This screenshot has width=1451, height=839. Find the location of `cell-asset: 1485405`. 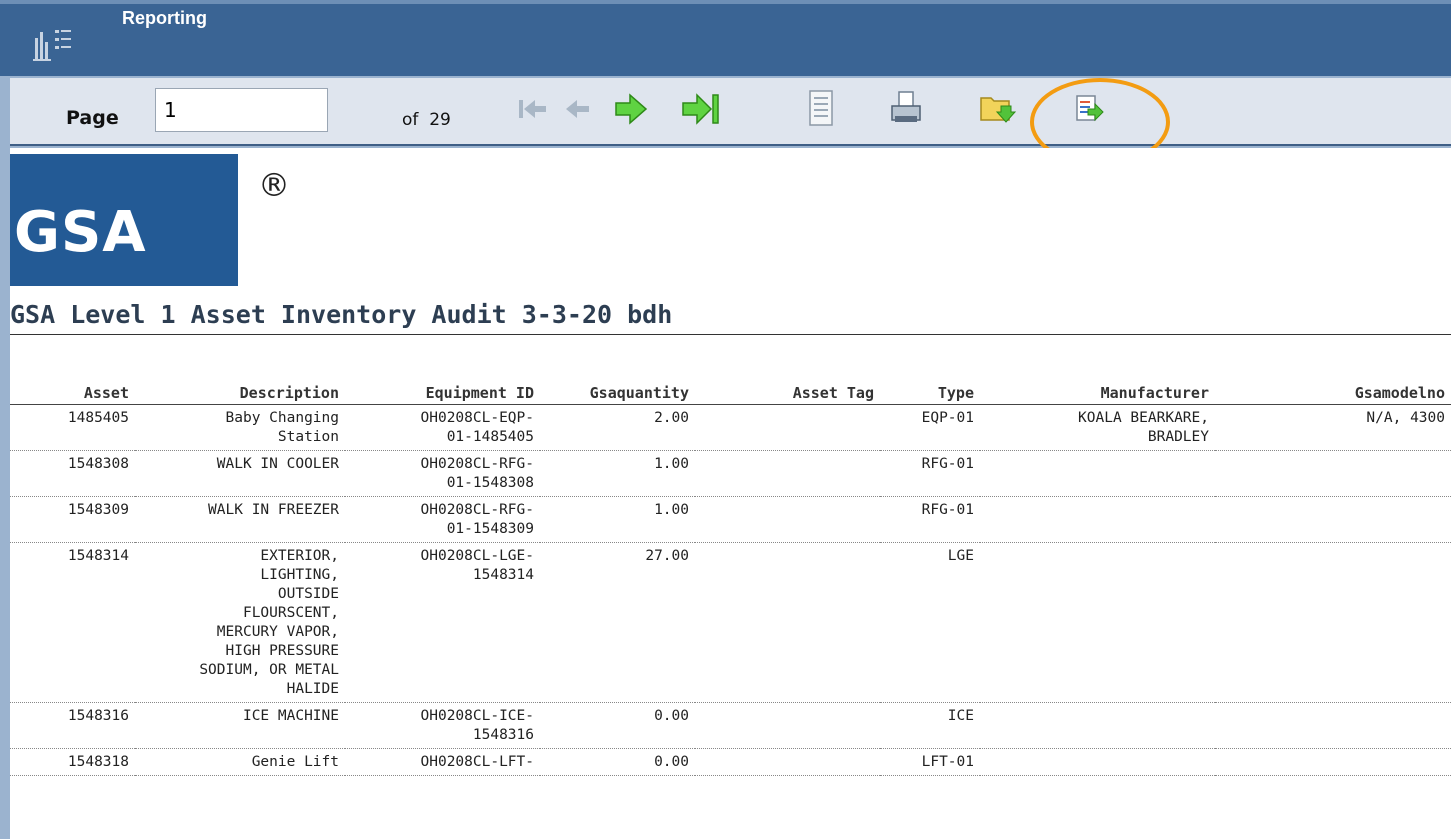

cell-asset: 1485405 is located at coordinates (72, 427).